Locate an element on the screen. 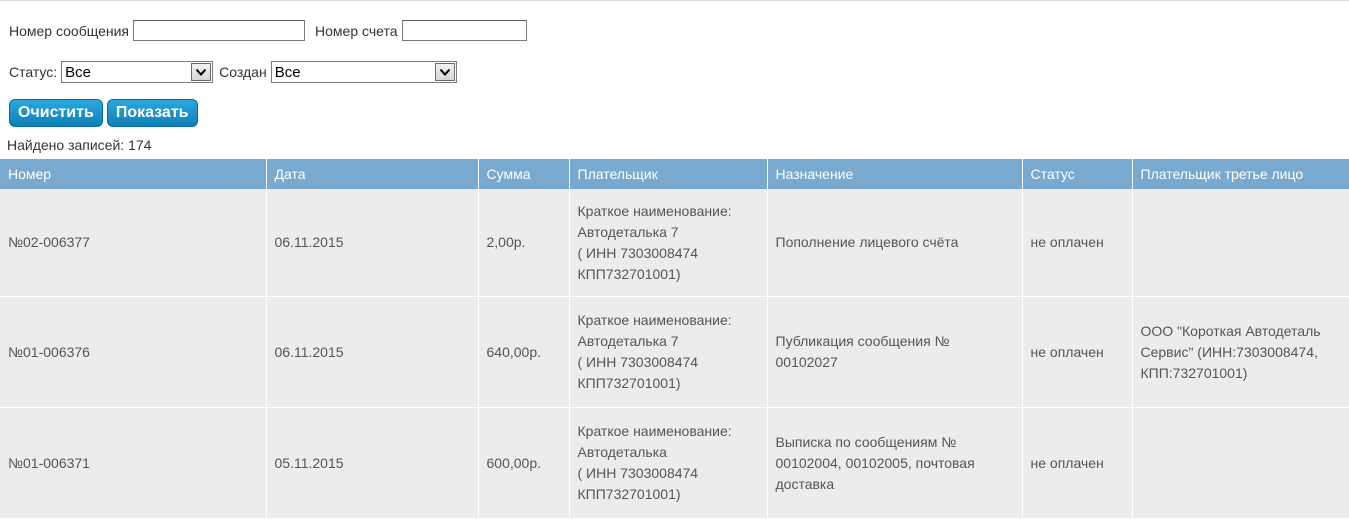 This screenshot has width=1349, height=519. clear-button: Очистить is located at coordinates (56, 113).